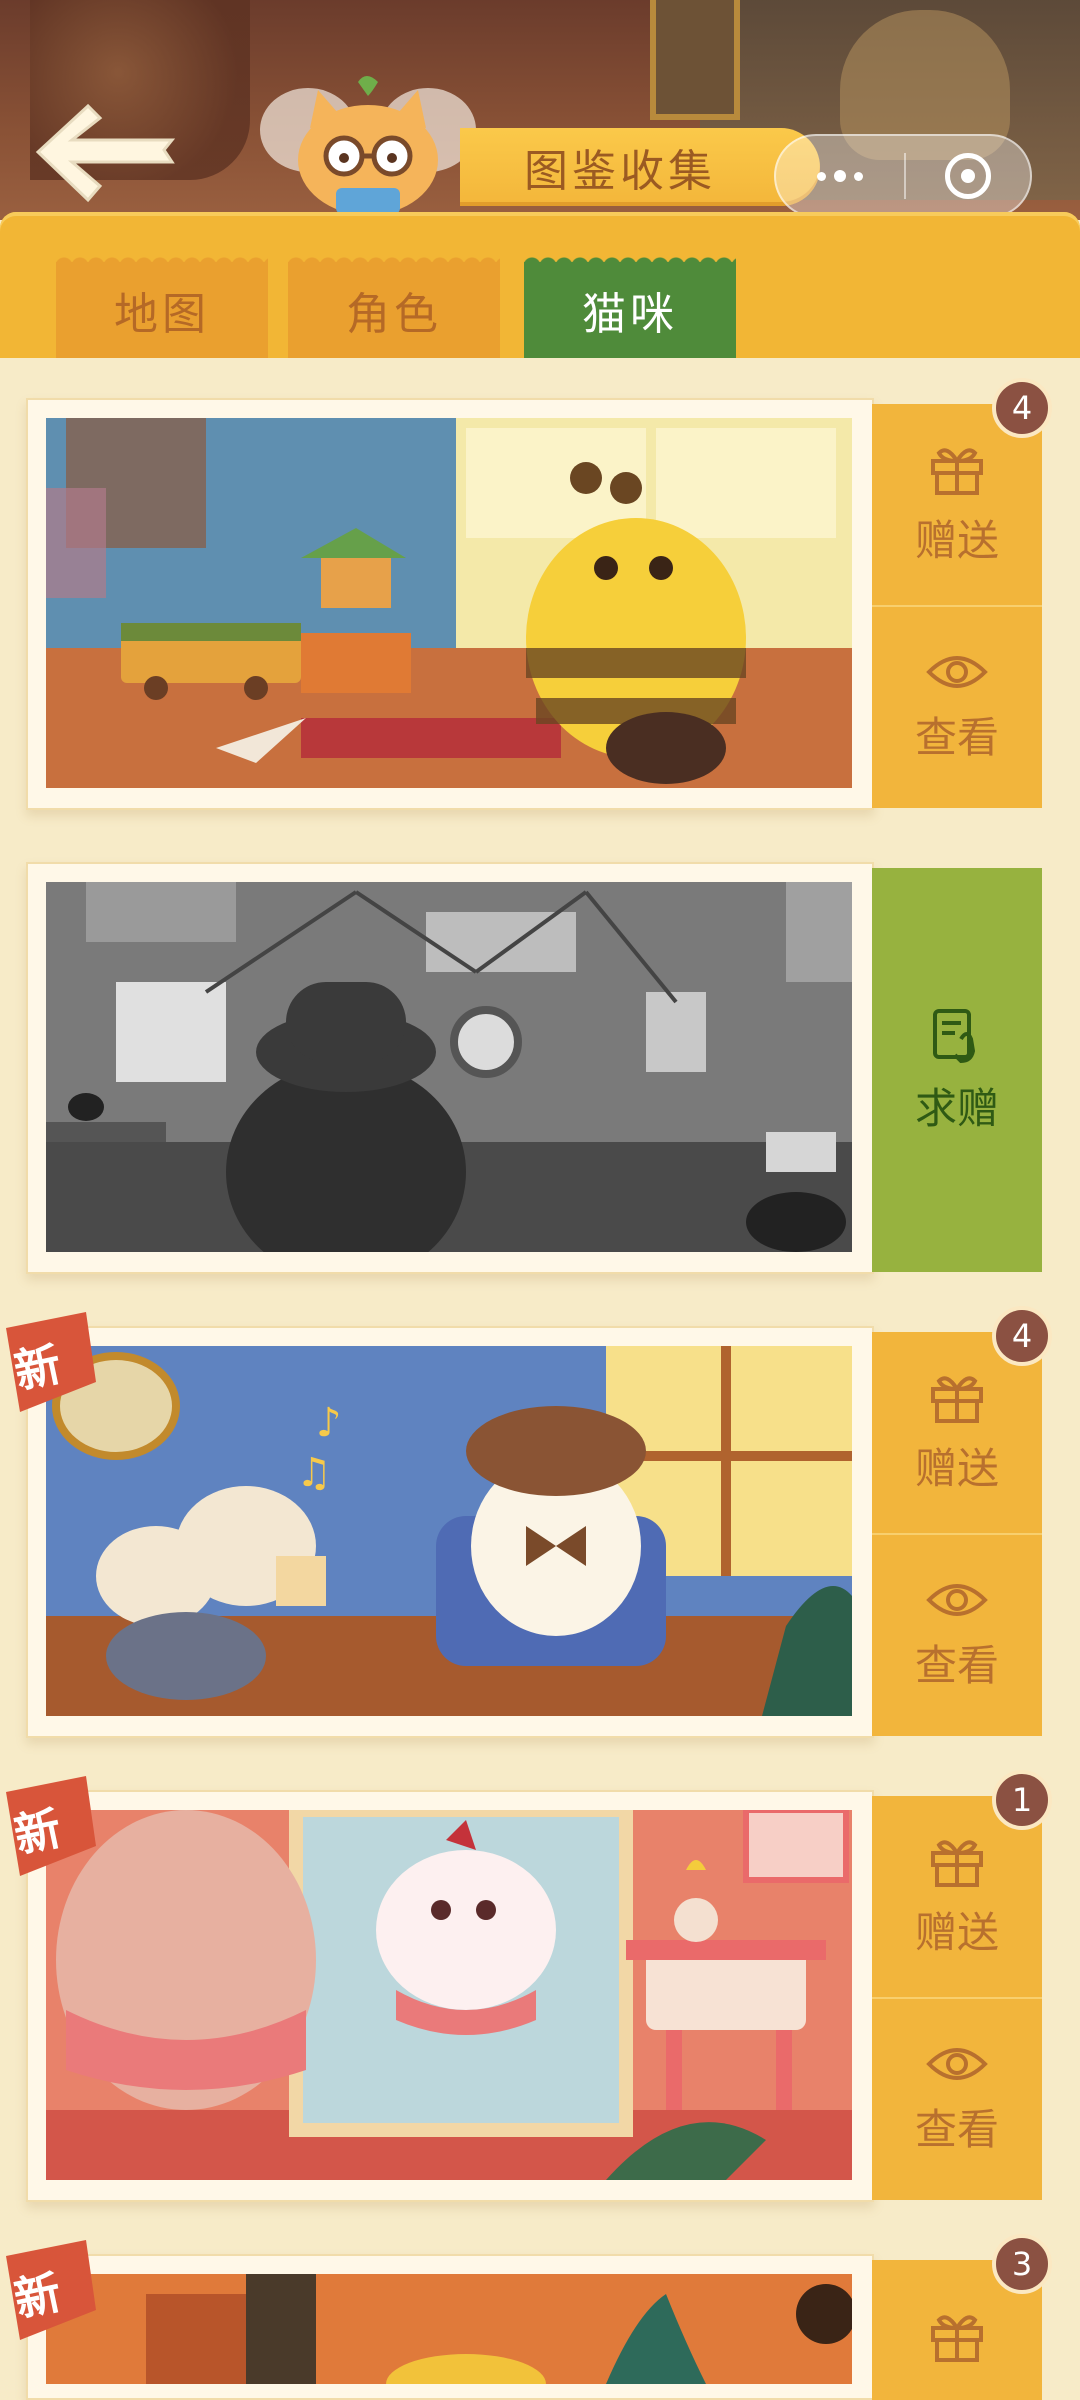  What do you see at coordinates (162, 305) in the screenshot?
I see `tab-map: 地图` at bounding box center [162, 305].